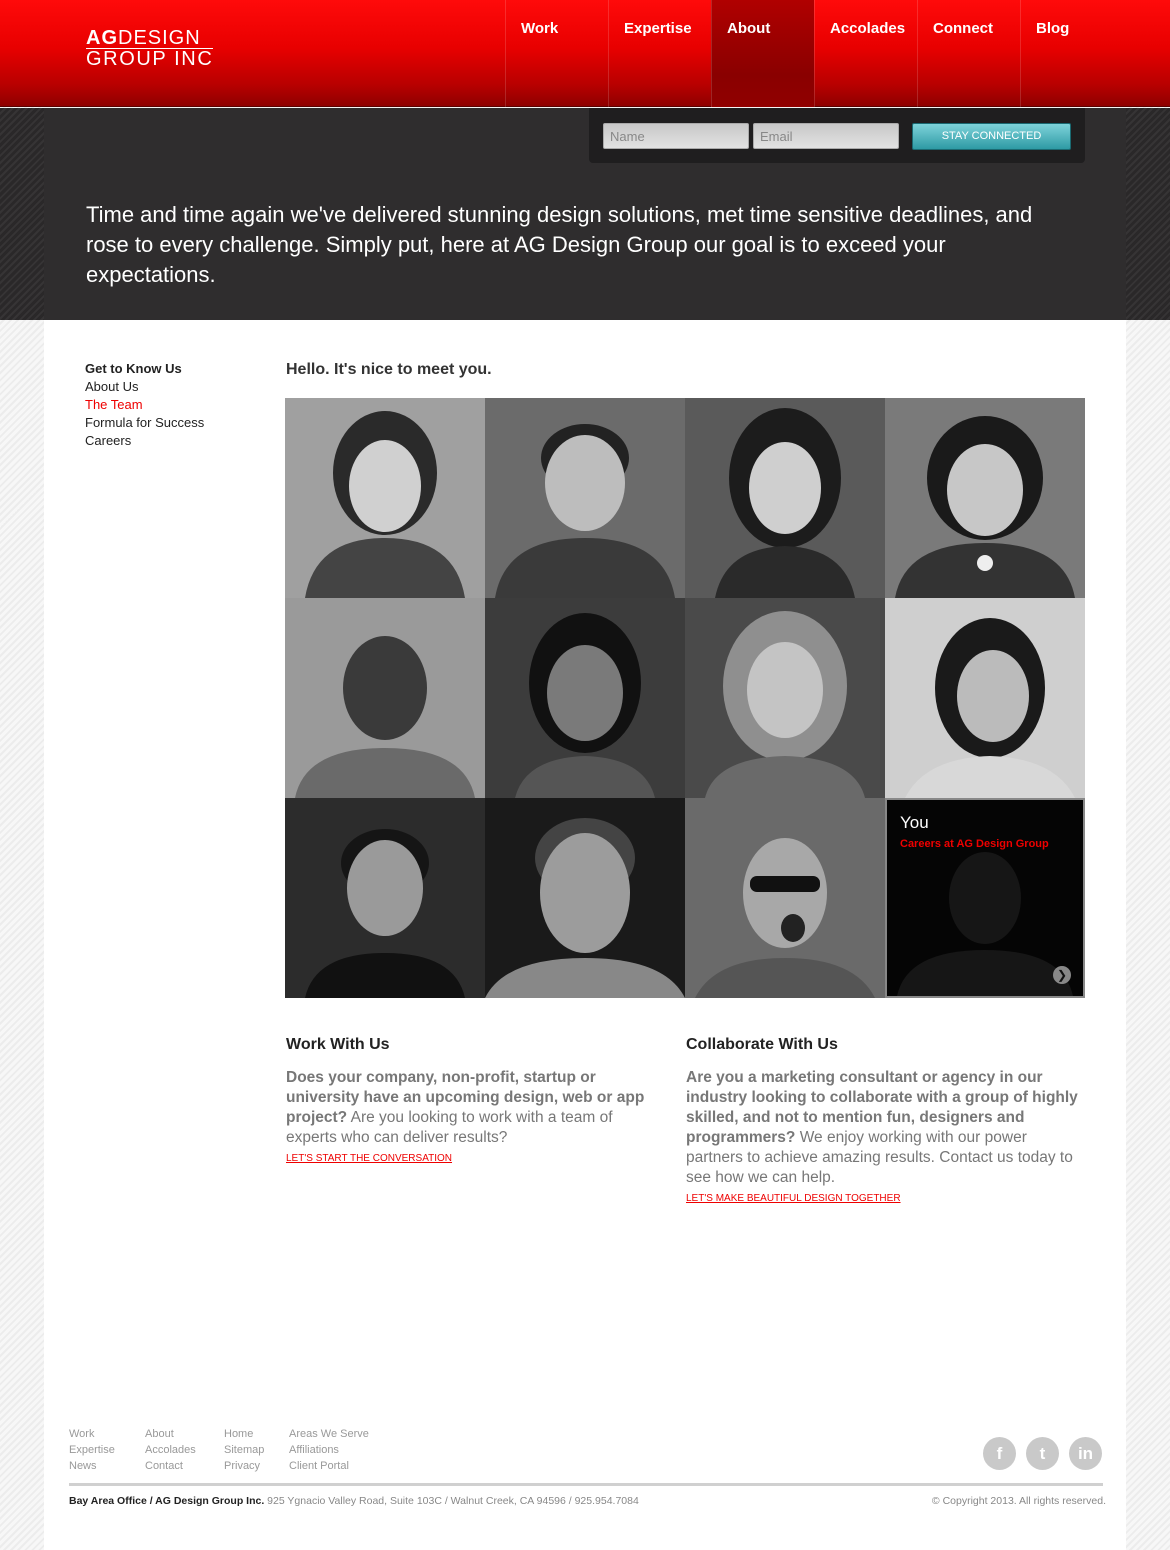  What do you see at coordinates (1085, 1453) in the screenshot?
I see `linkedin-icon: in` at bounding box center [1085, 1453].